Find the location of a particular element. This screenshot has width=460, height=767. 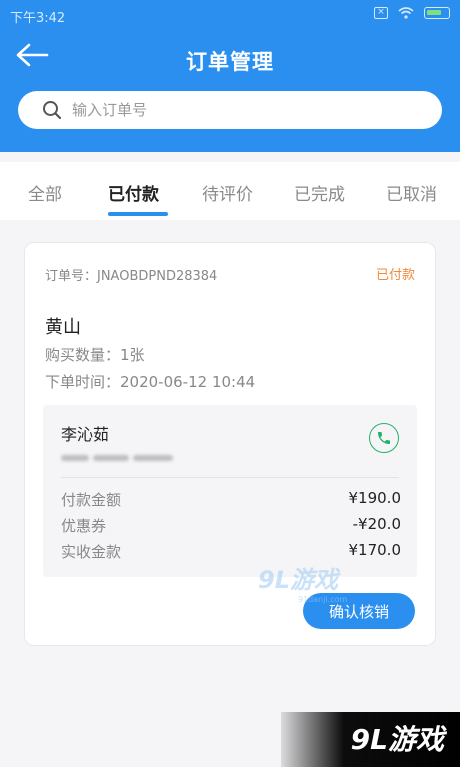

status-icons: × is located at coordinates (412, 13).